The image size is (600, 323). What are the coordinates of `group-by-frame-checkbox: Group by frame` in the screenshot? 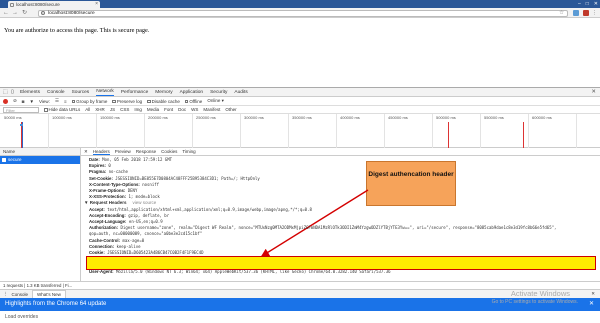 It's located at (89, 101).